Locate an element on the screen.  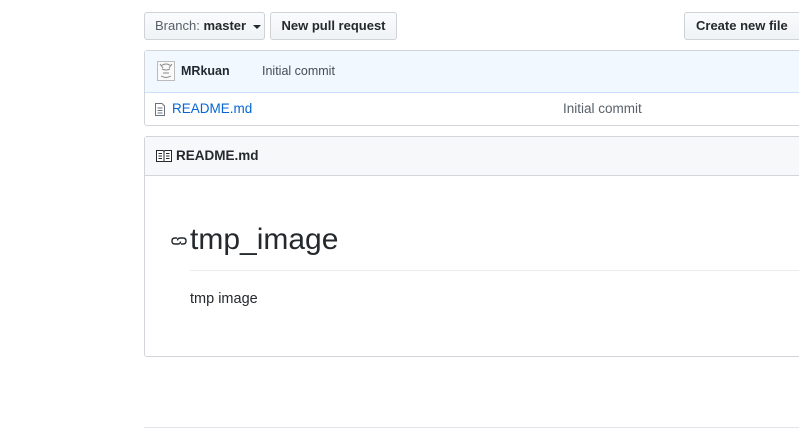
footer-divider is located at coordinates (471, 427).